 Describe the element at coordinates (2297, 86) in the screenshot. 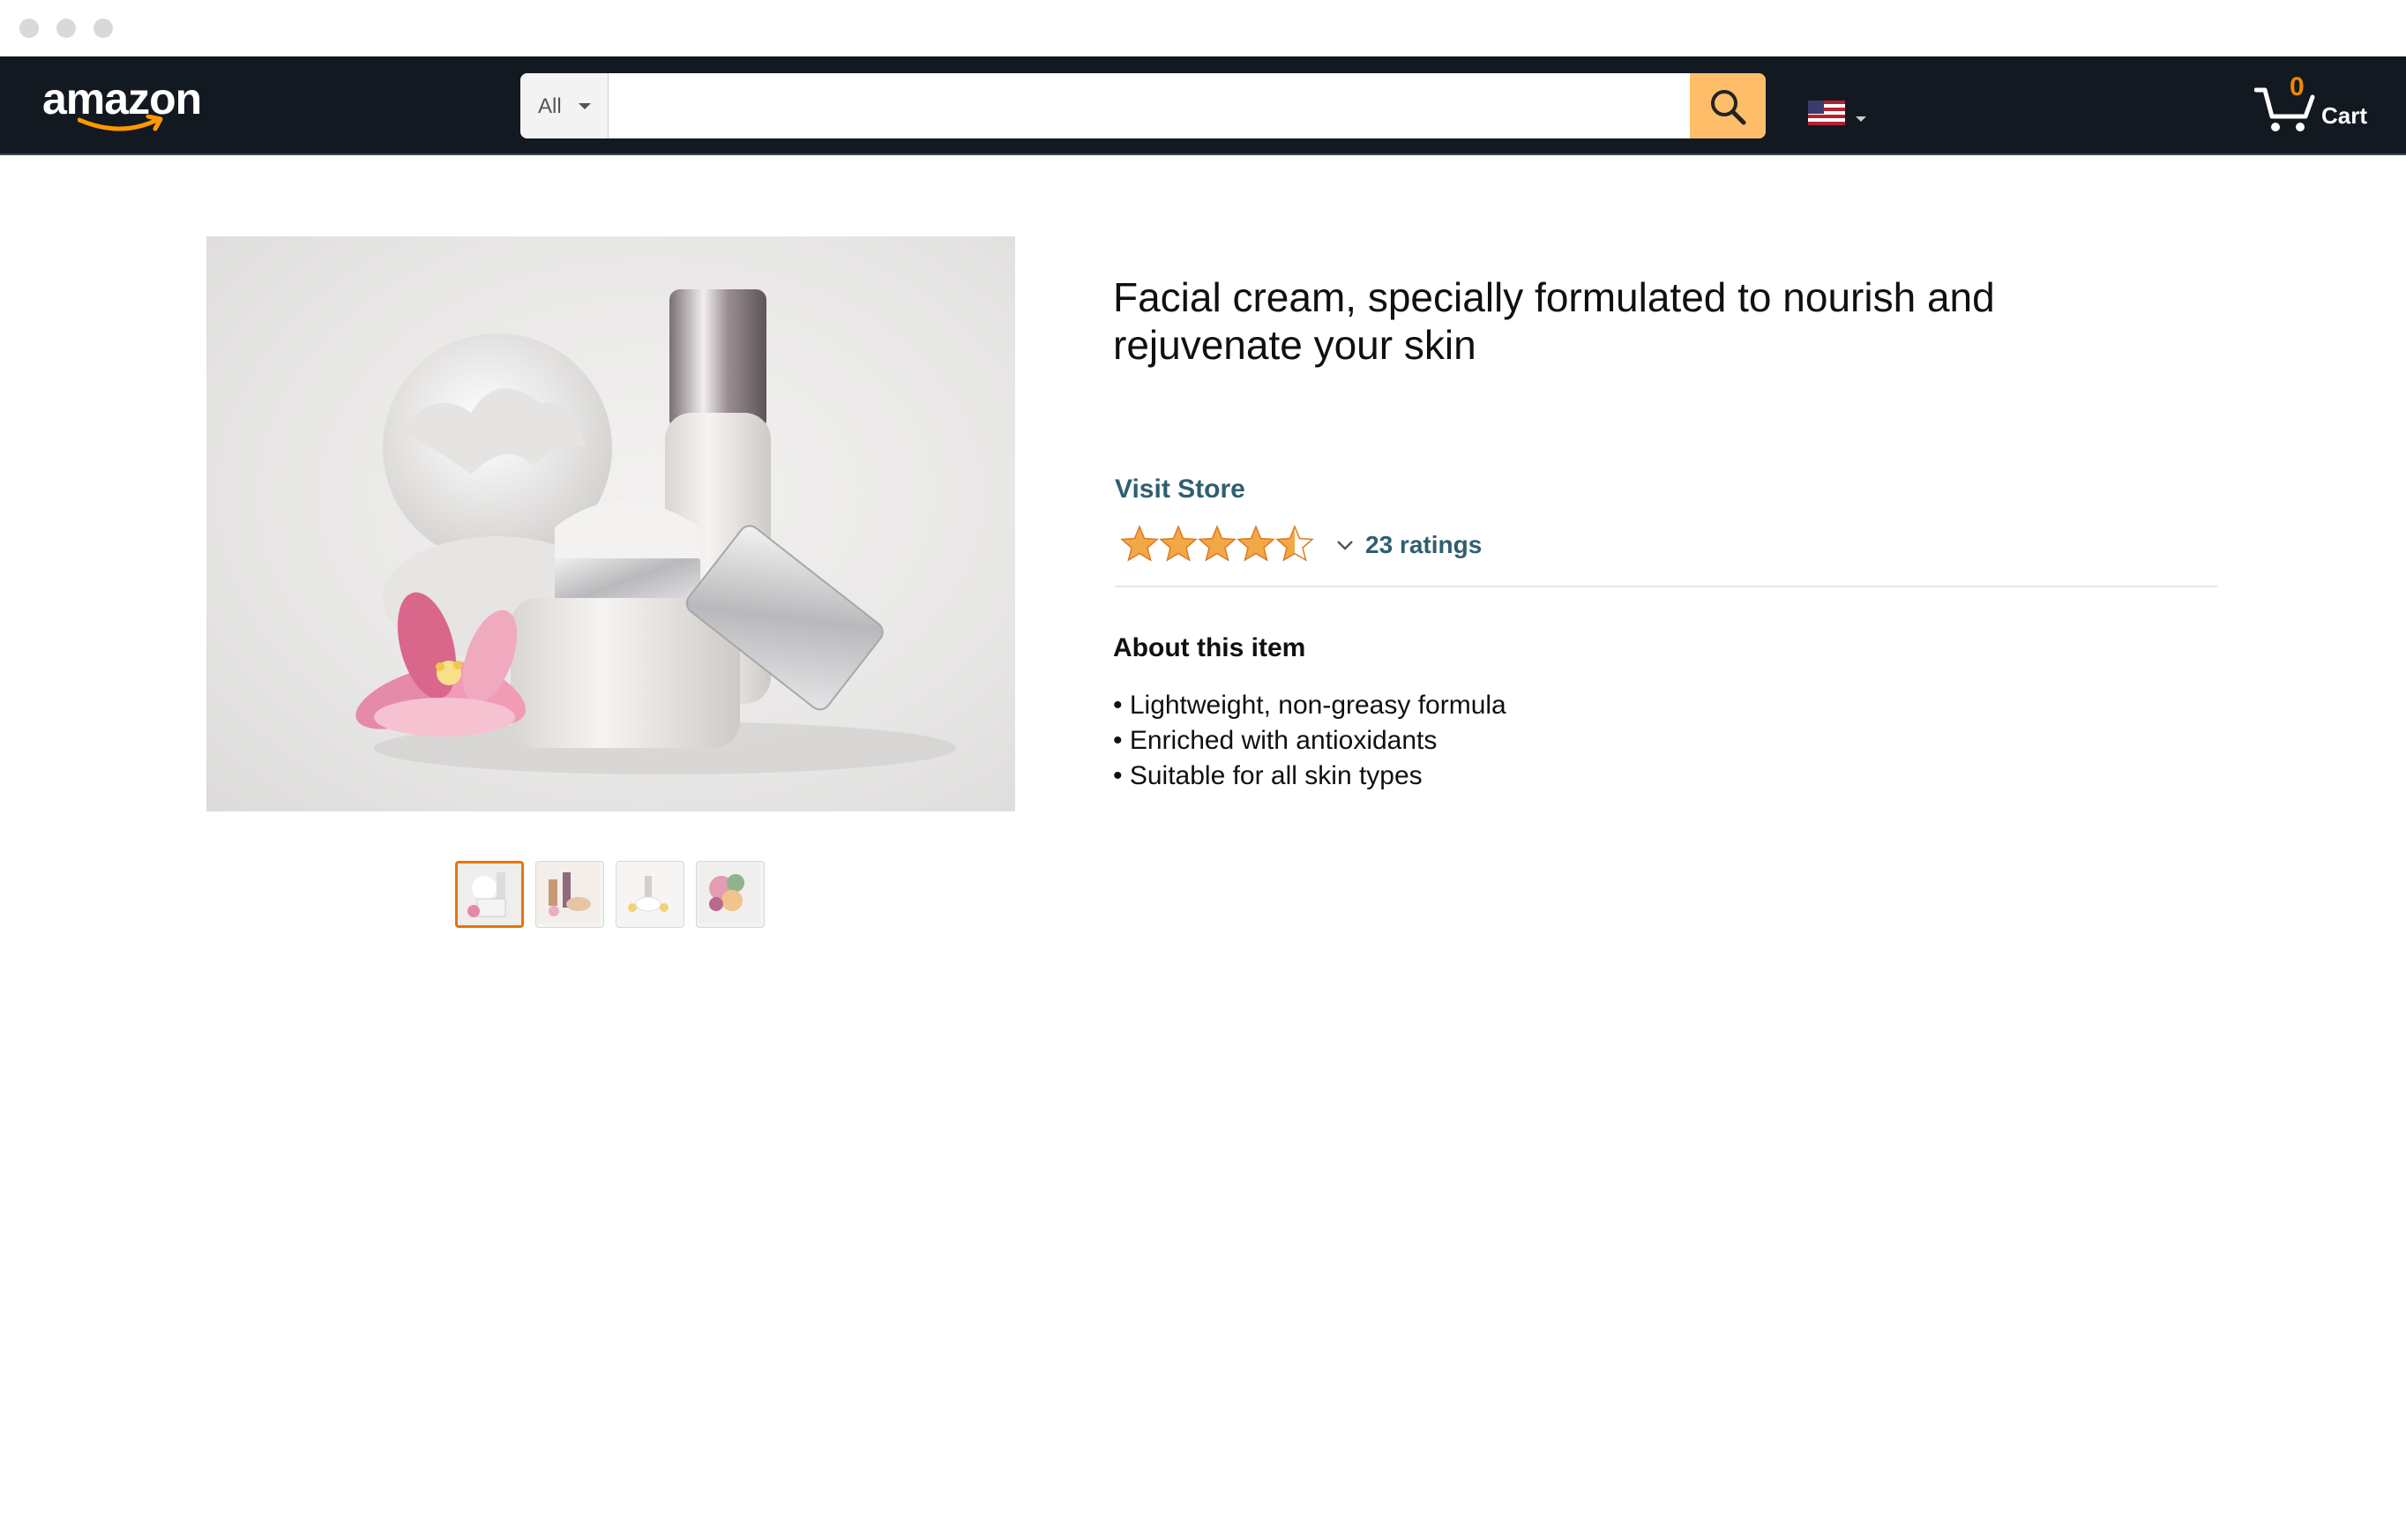

I see `cart-count: 0` at that location.